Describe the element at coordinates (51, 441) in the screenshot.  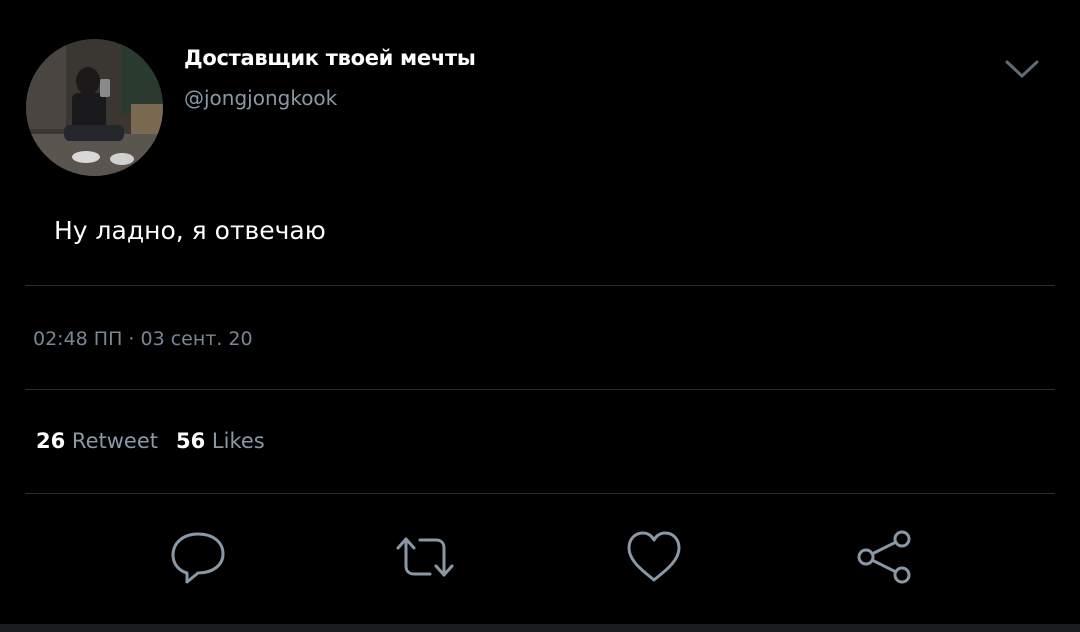
I see `retweet-count: 26` at that location.